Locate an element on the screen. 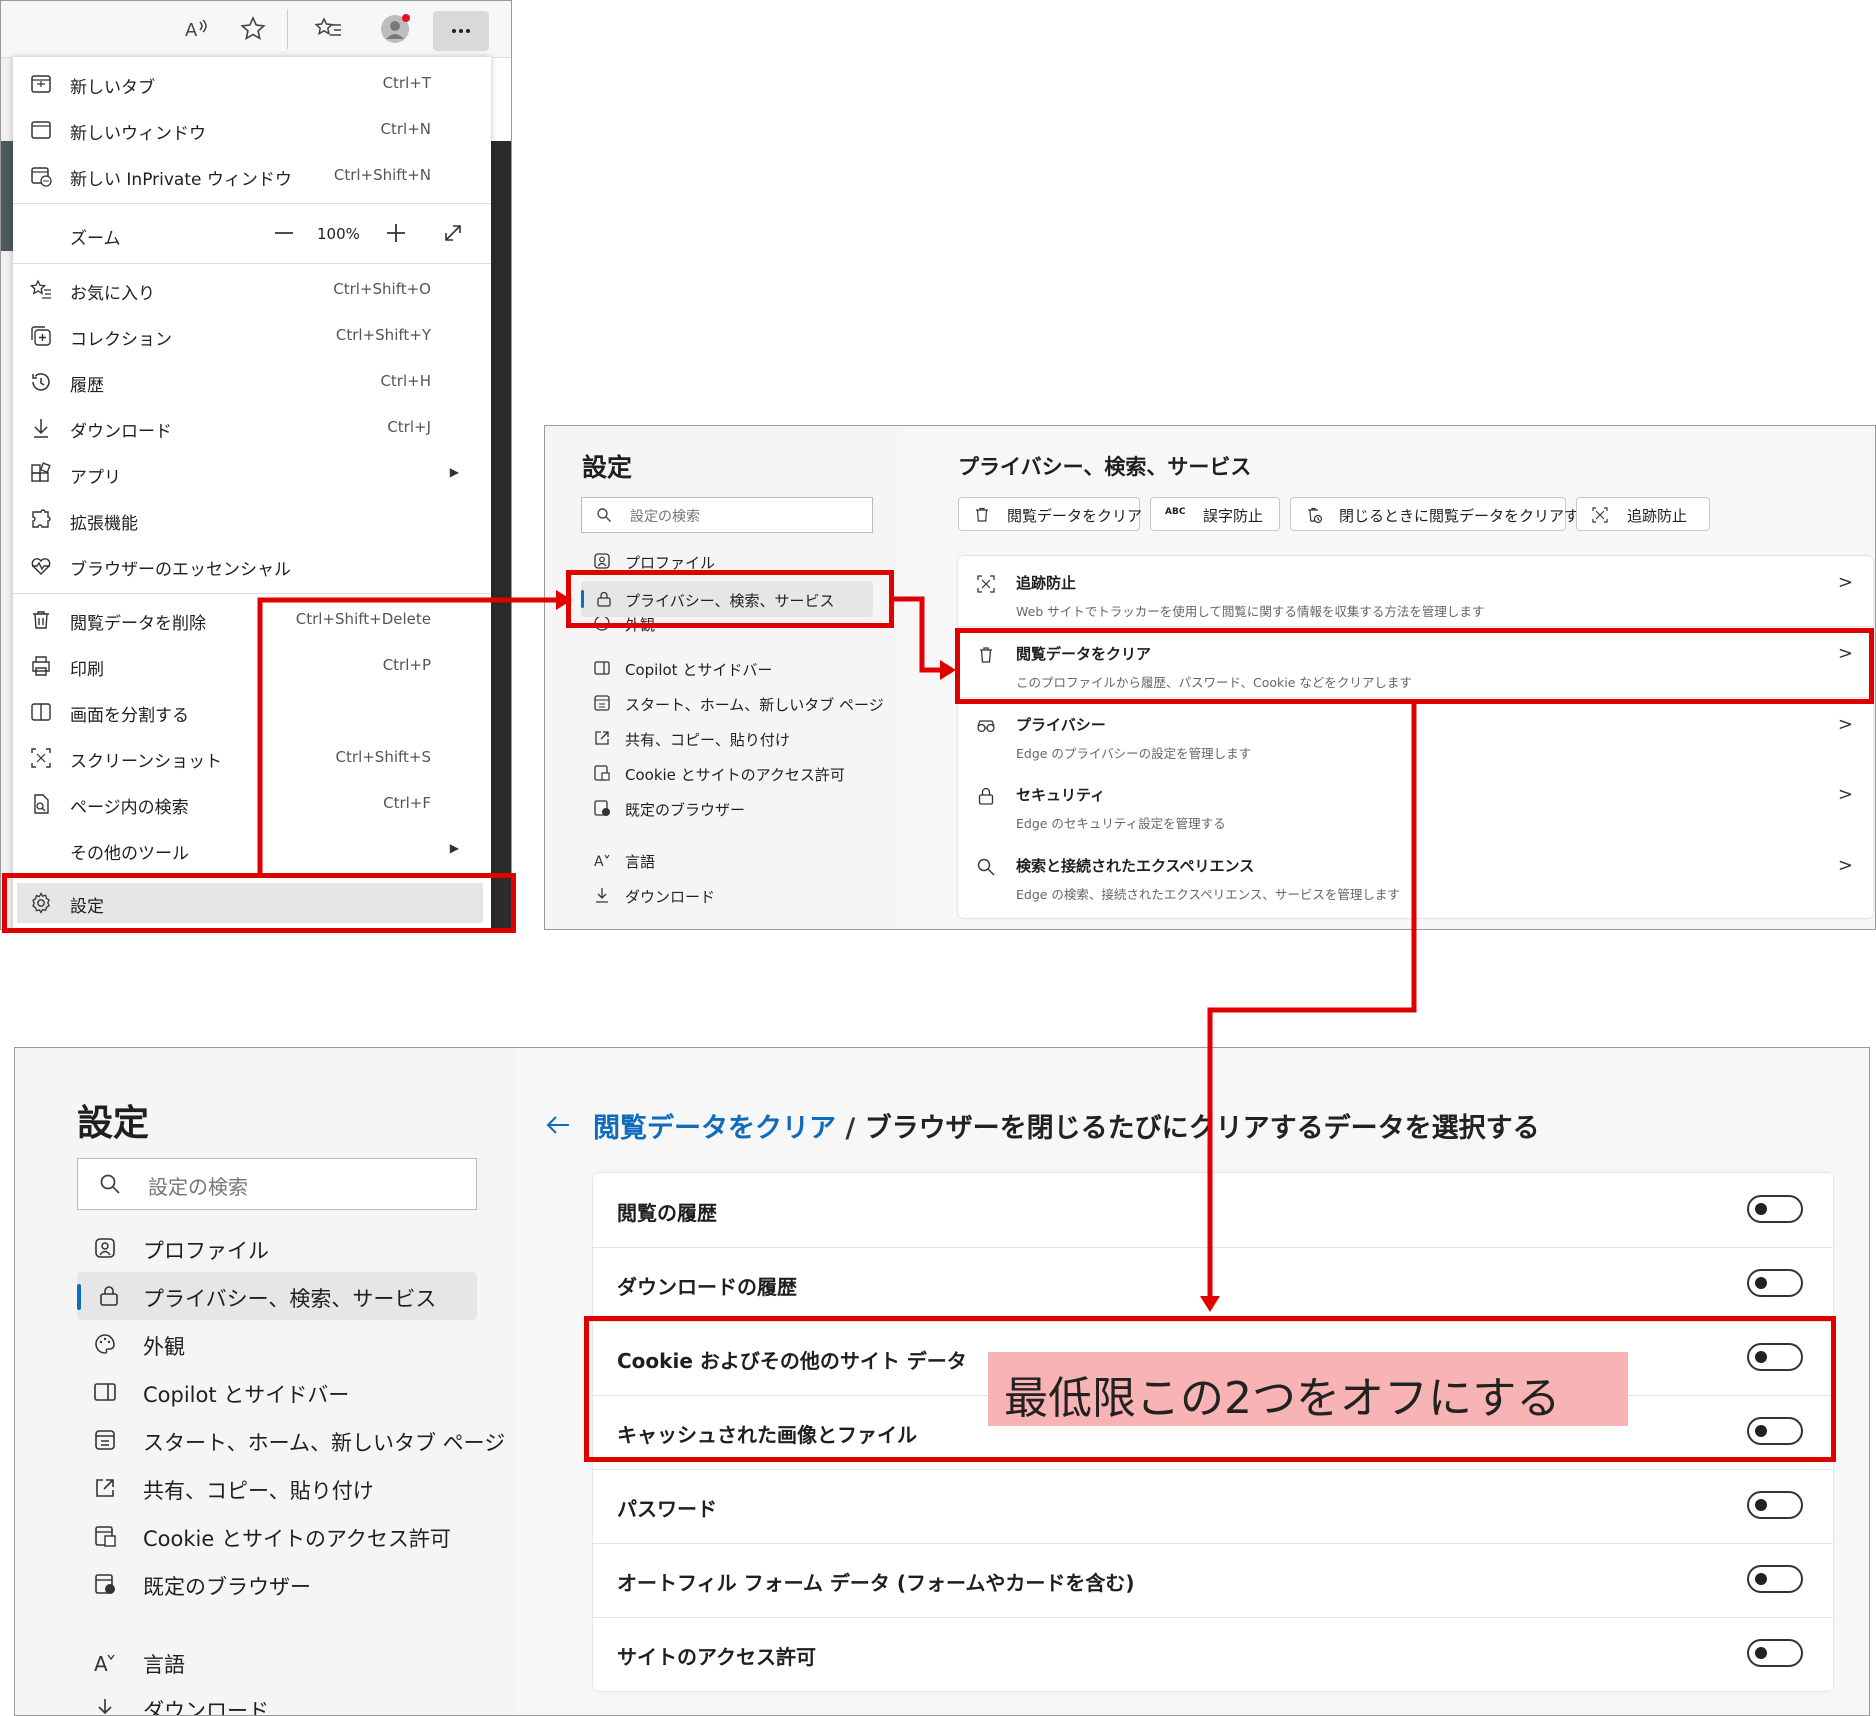 Image resolution: width=1876 pixels, height=1716 pixels. arrow-privacy-to-clear-data is located at coordinates (919, 634).